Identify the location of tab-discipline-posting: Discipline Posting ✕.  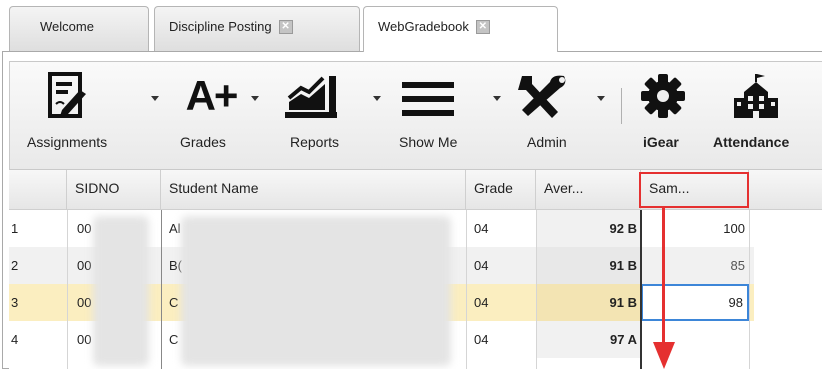
(257, 29).